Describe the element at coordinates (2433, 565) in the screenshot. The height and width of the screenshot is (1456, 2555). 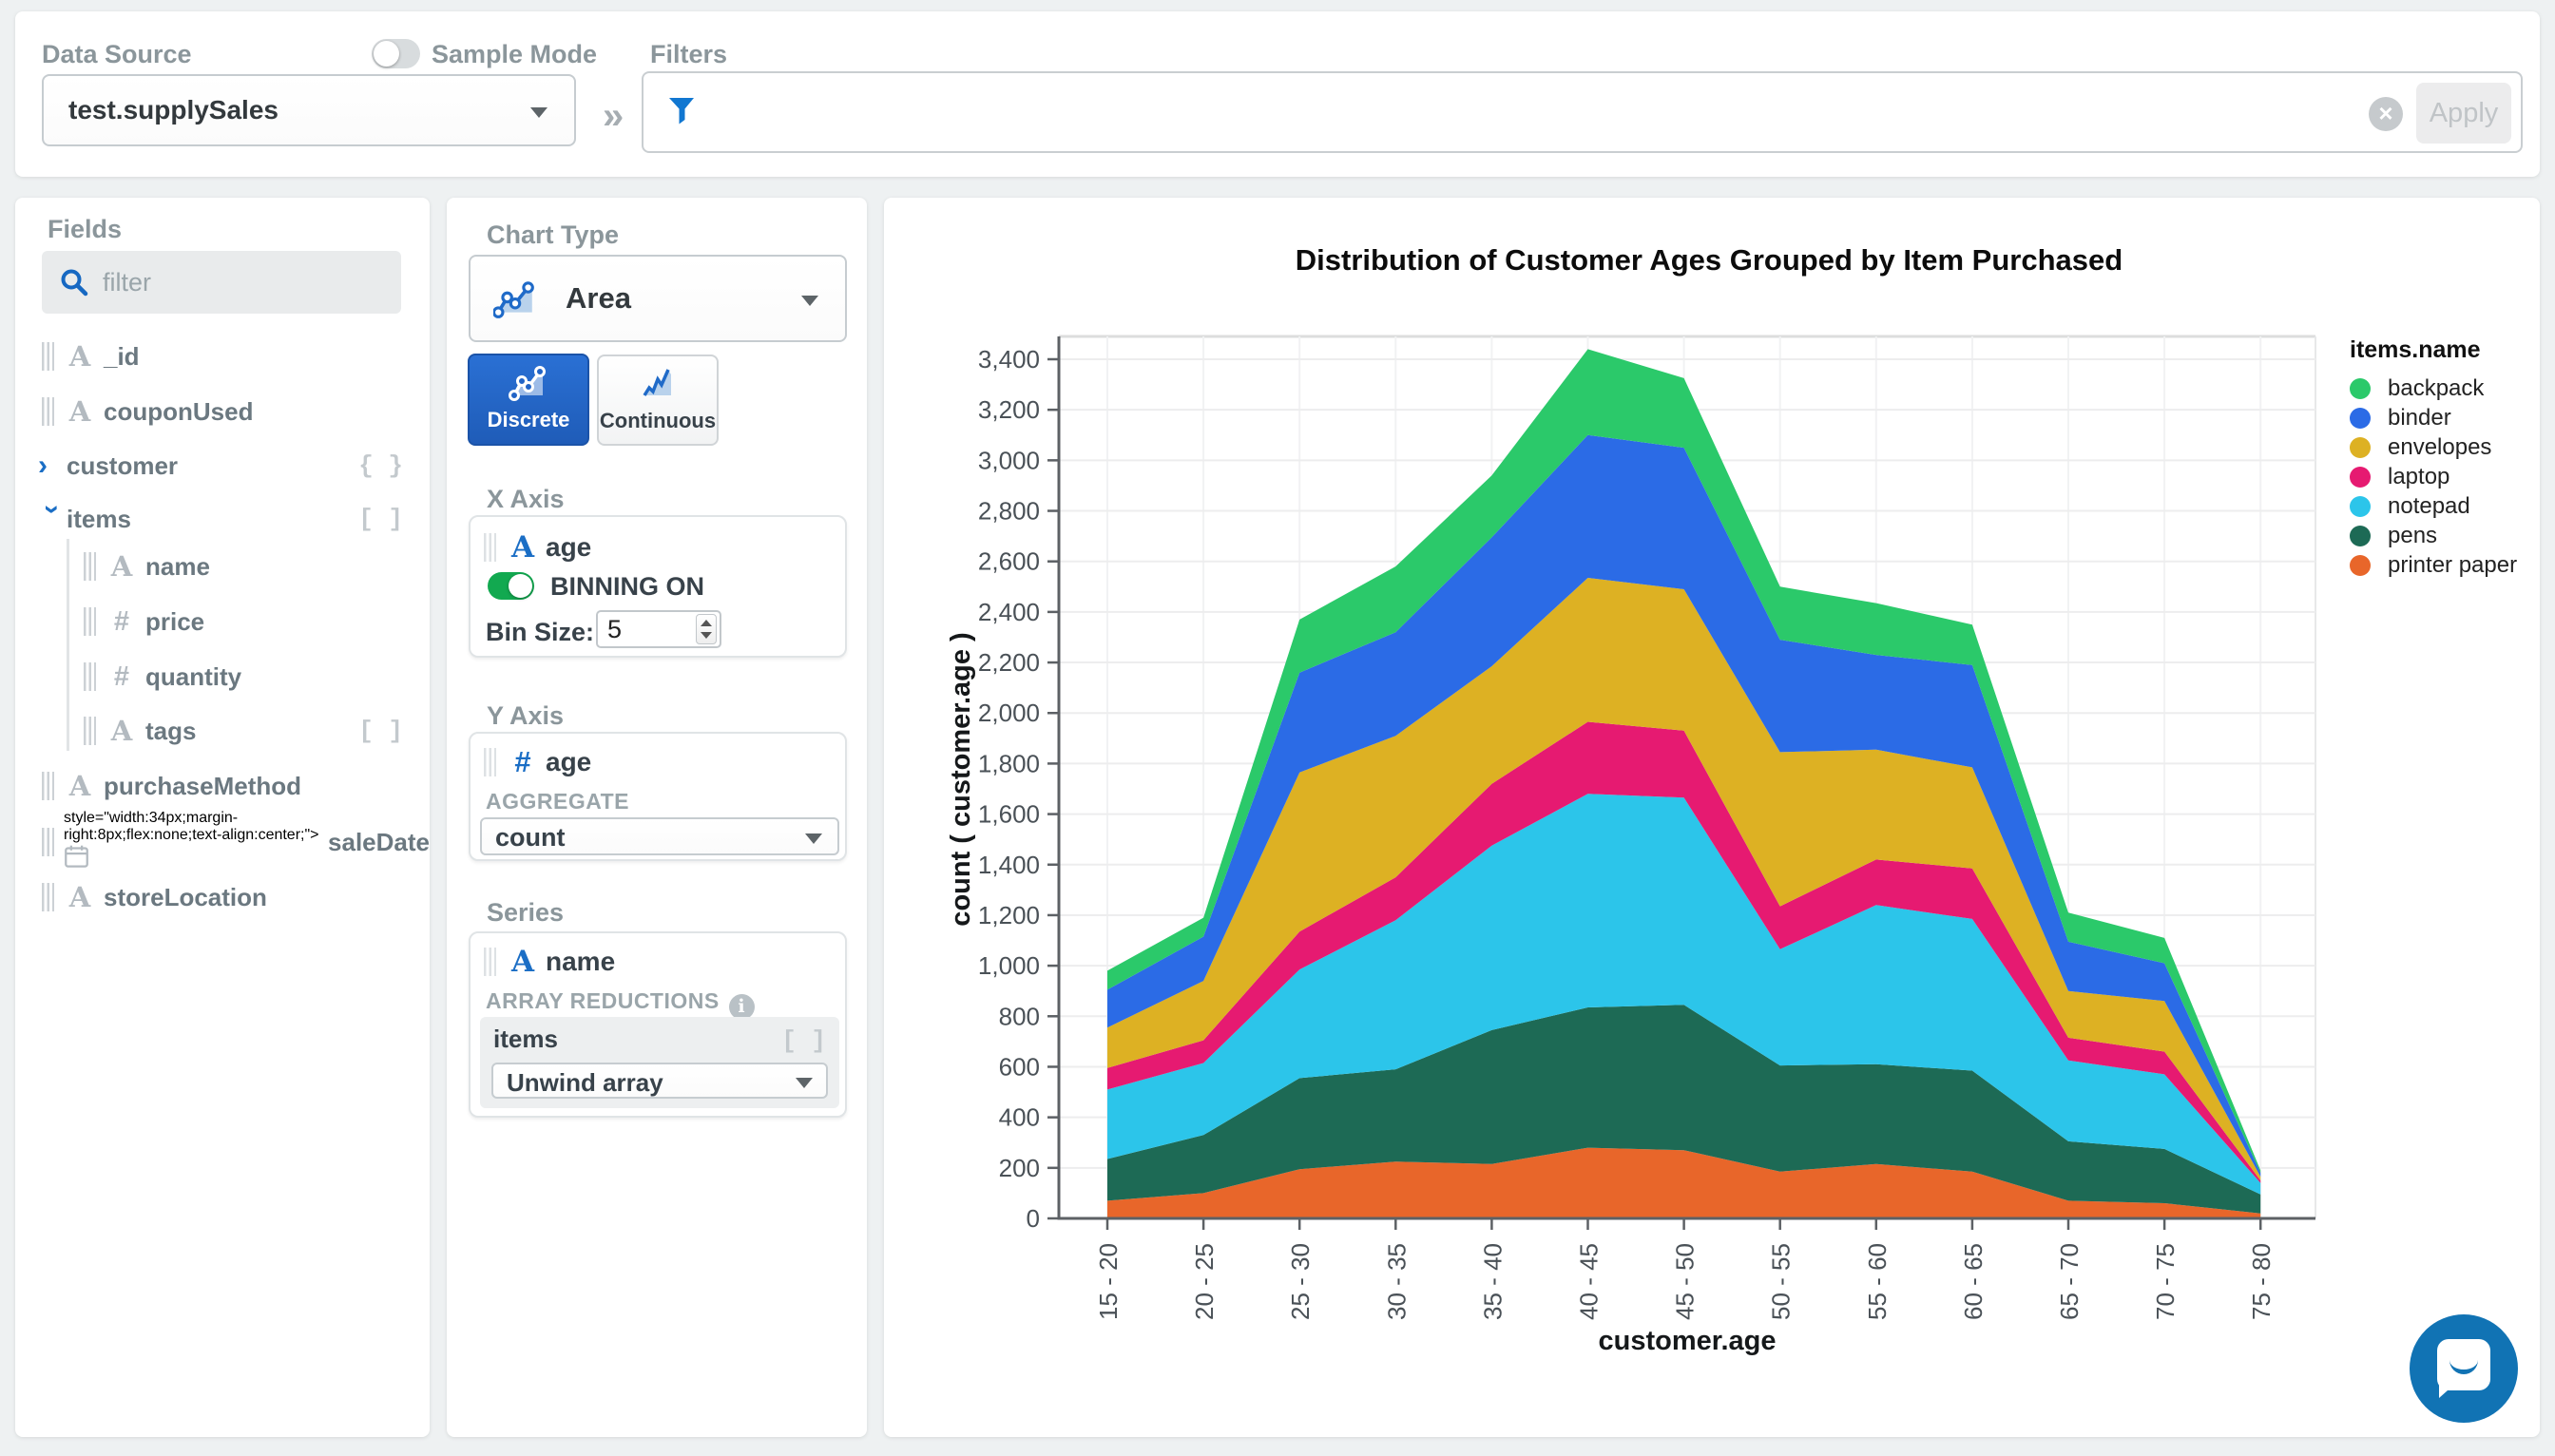
I see `legend-item-printer-paper: printer paper` at that location.